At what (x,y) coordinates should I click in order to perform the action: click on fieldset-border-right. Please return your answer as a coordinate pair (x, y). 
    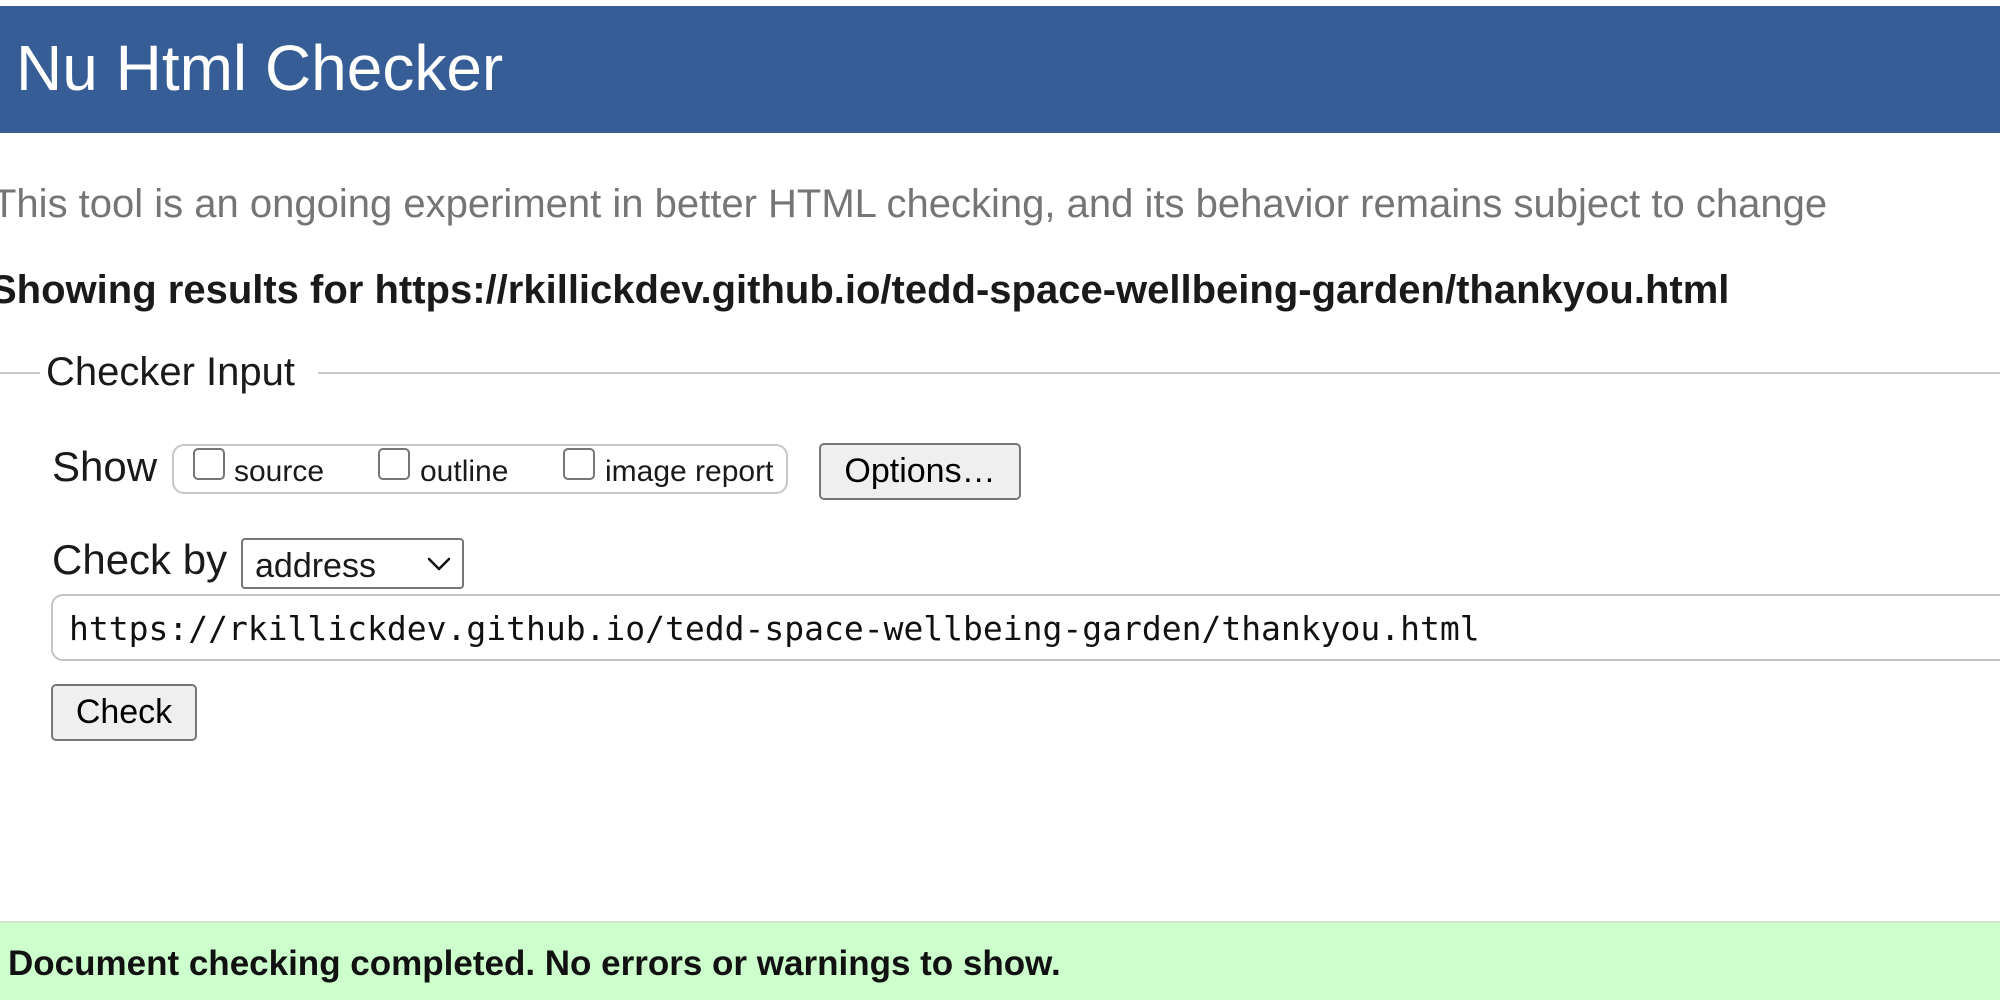
    Looking at the image, I should click on (1159, 373).